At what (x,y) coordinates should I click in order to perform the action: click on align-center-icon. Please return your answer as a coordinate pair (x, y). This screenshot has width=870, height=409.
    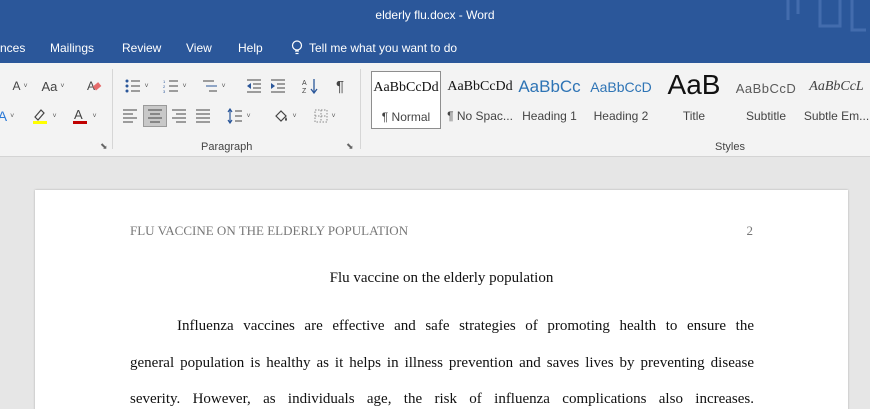
    Looking at the image, I should click on (155, 116).